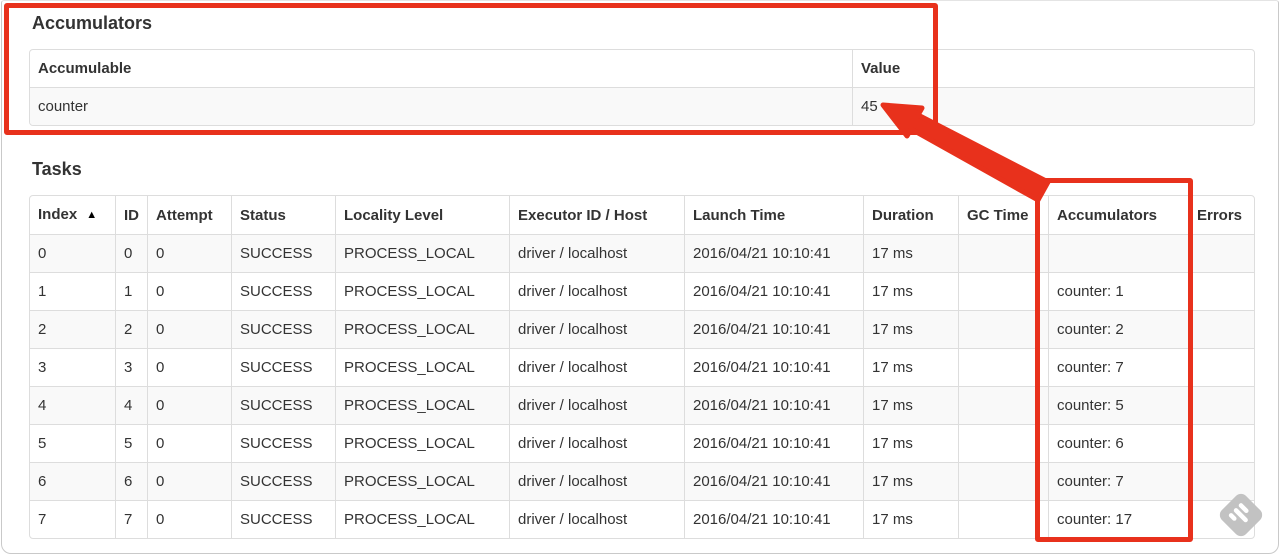  Describe the element at coordinates (739, 215) in the screenshot. I see `column-header-label: Launch Time` at that location.